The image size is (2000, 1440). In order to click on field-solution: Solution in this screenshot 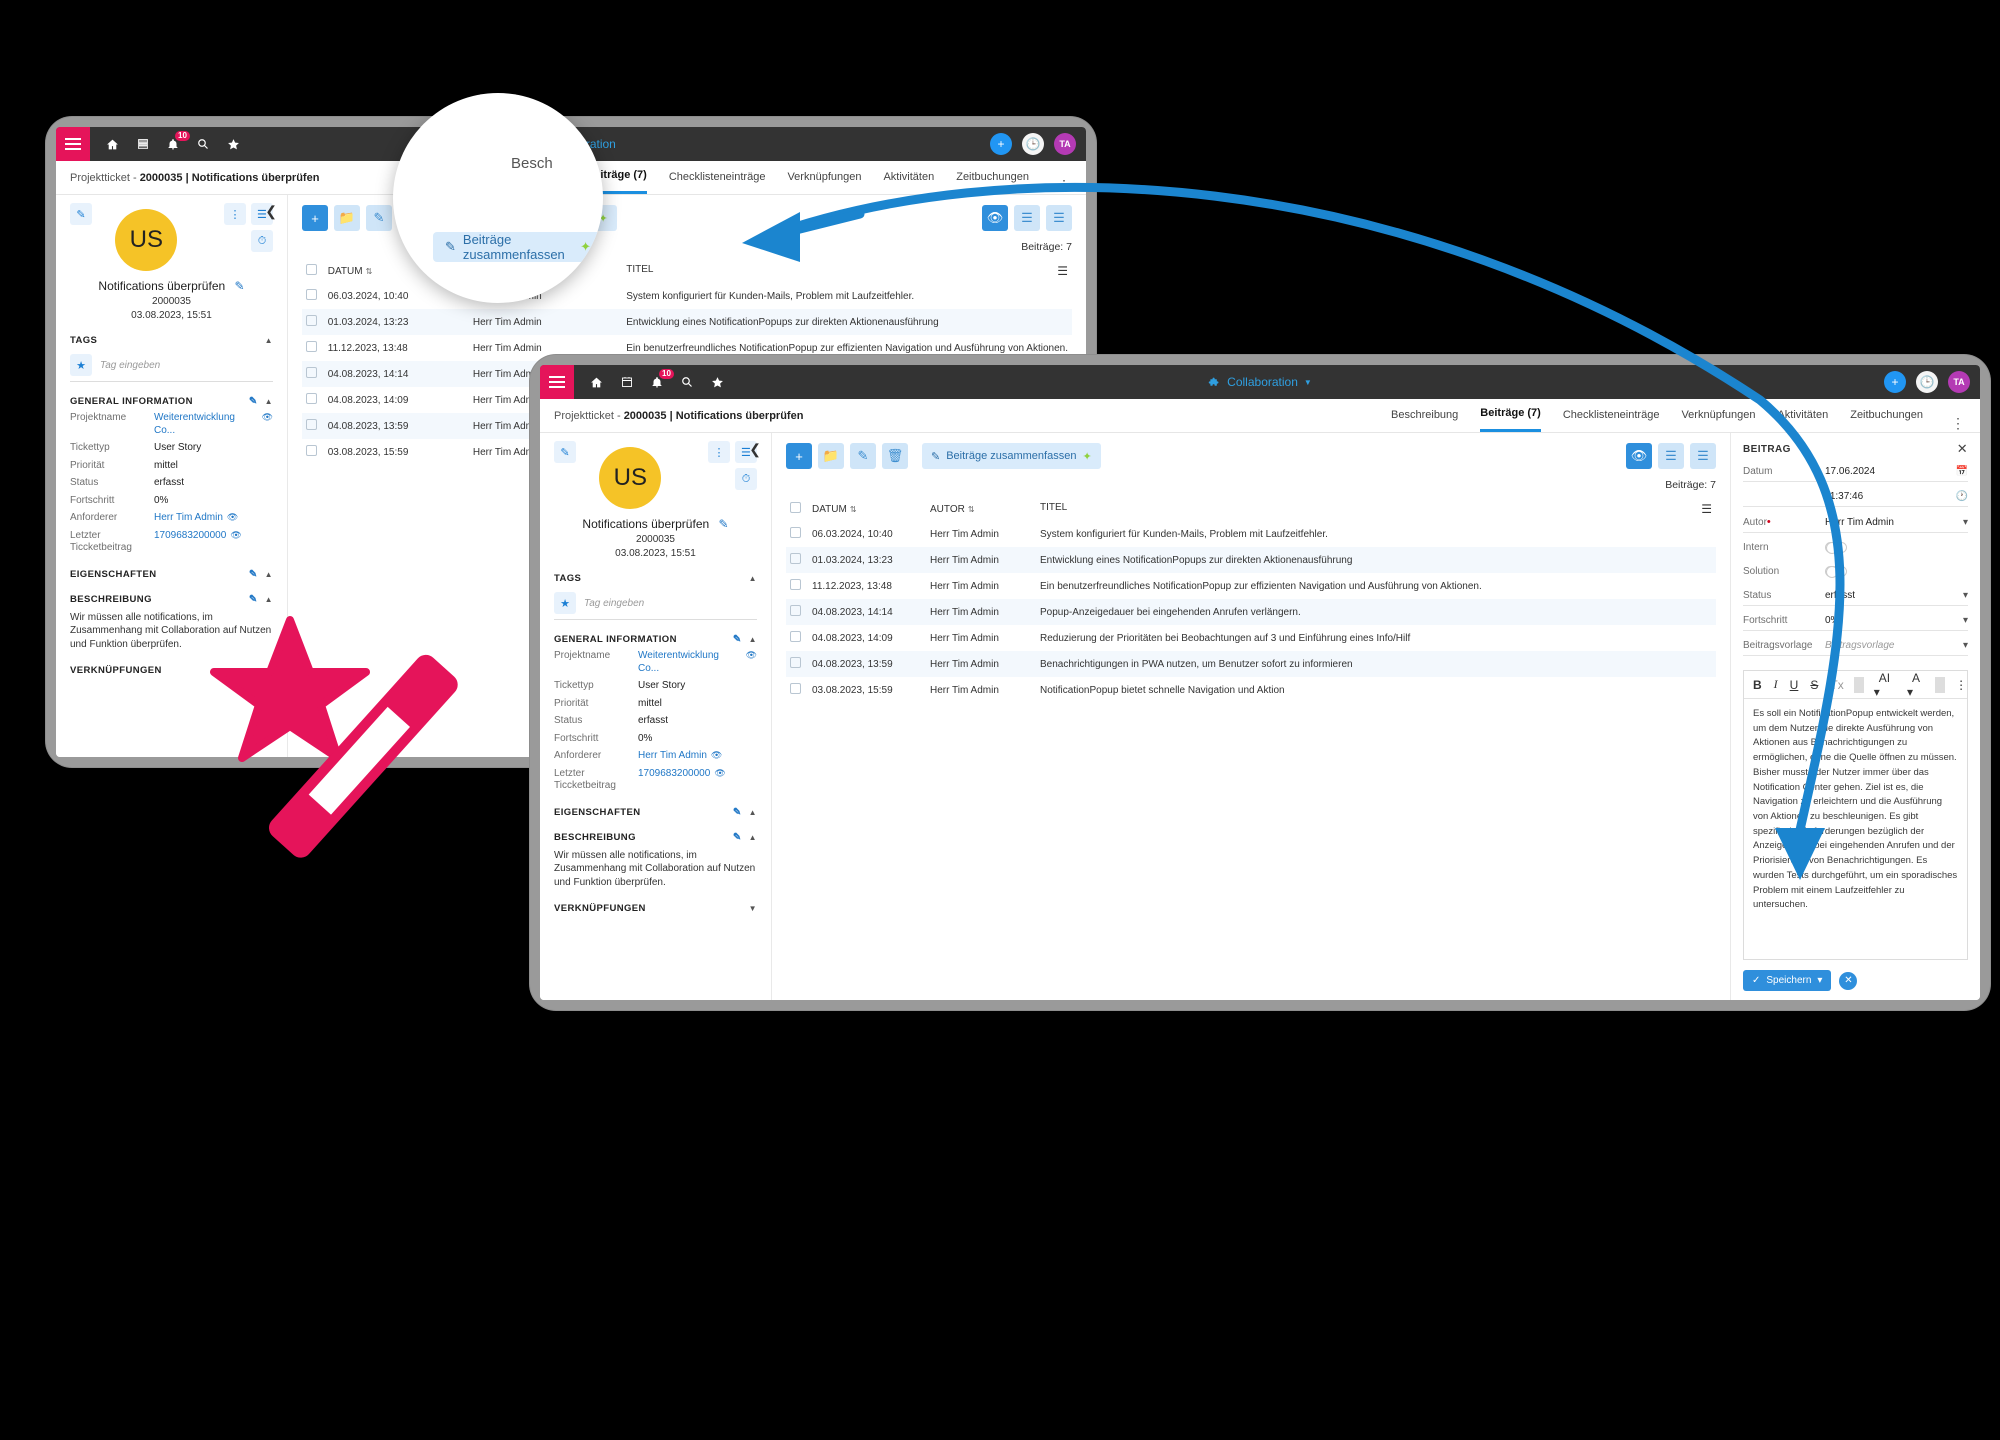, I will do `click(1855, 573)`.